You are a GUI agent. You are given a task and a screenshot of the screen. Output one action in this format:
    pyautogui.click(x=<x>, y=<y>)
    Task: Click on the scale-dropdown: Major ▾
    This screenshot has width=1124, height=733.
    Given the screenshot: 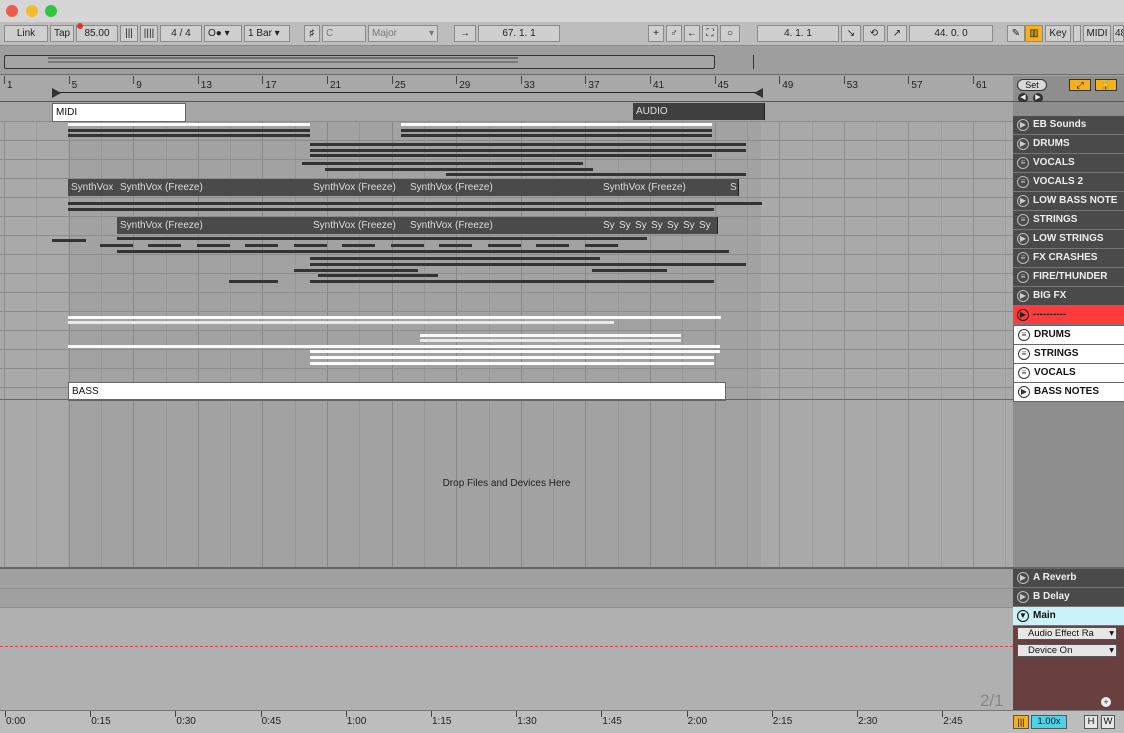 What is the action you would take?
    pyautogui.click(x=403, y=33)
    